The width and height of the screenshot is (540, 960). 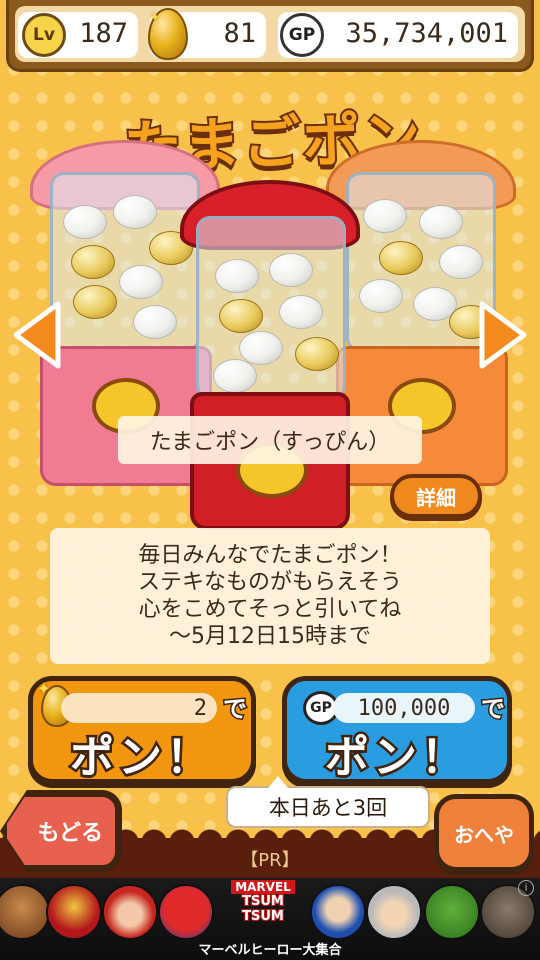 What do you see at coordinates (125, 262) in the screenshot?
I see `machine-left-glass` at bounding box center [125, 262].